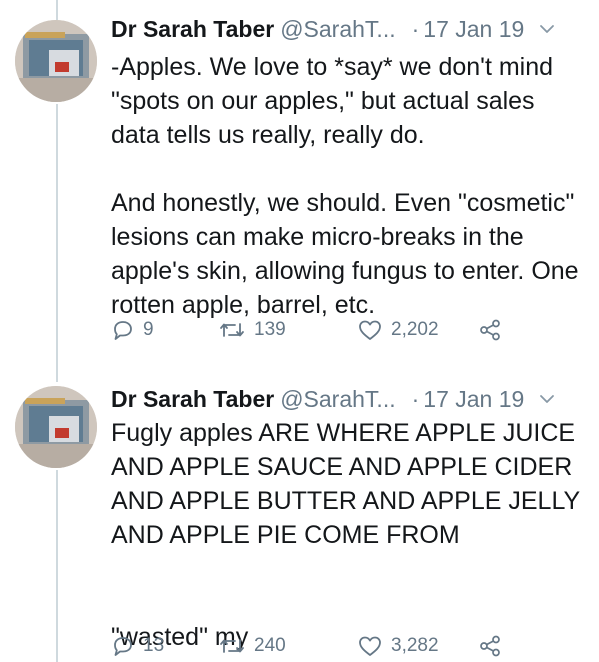 The height and width of the screenshot is (662, 599). I want to click on reply-count: 13, so click(154, 645).